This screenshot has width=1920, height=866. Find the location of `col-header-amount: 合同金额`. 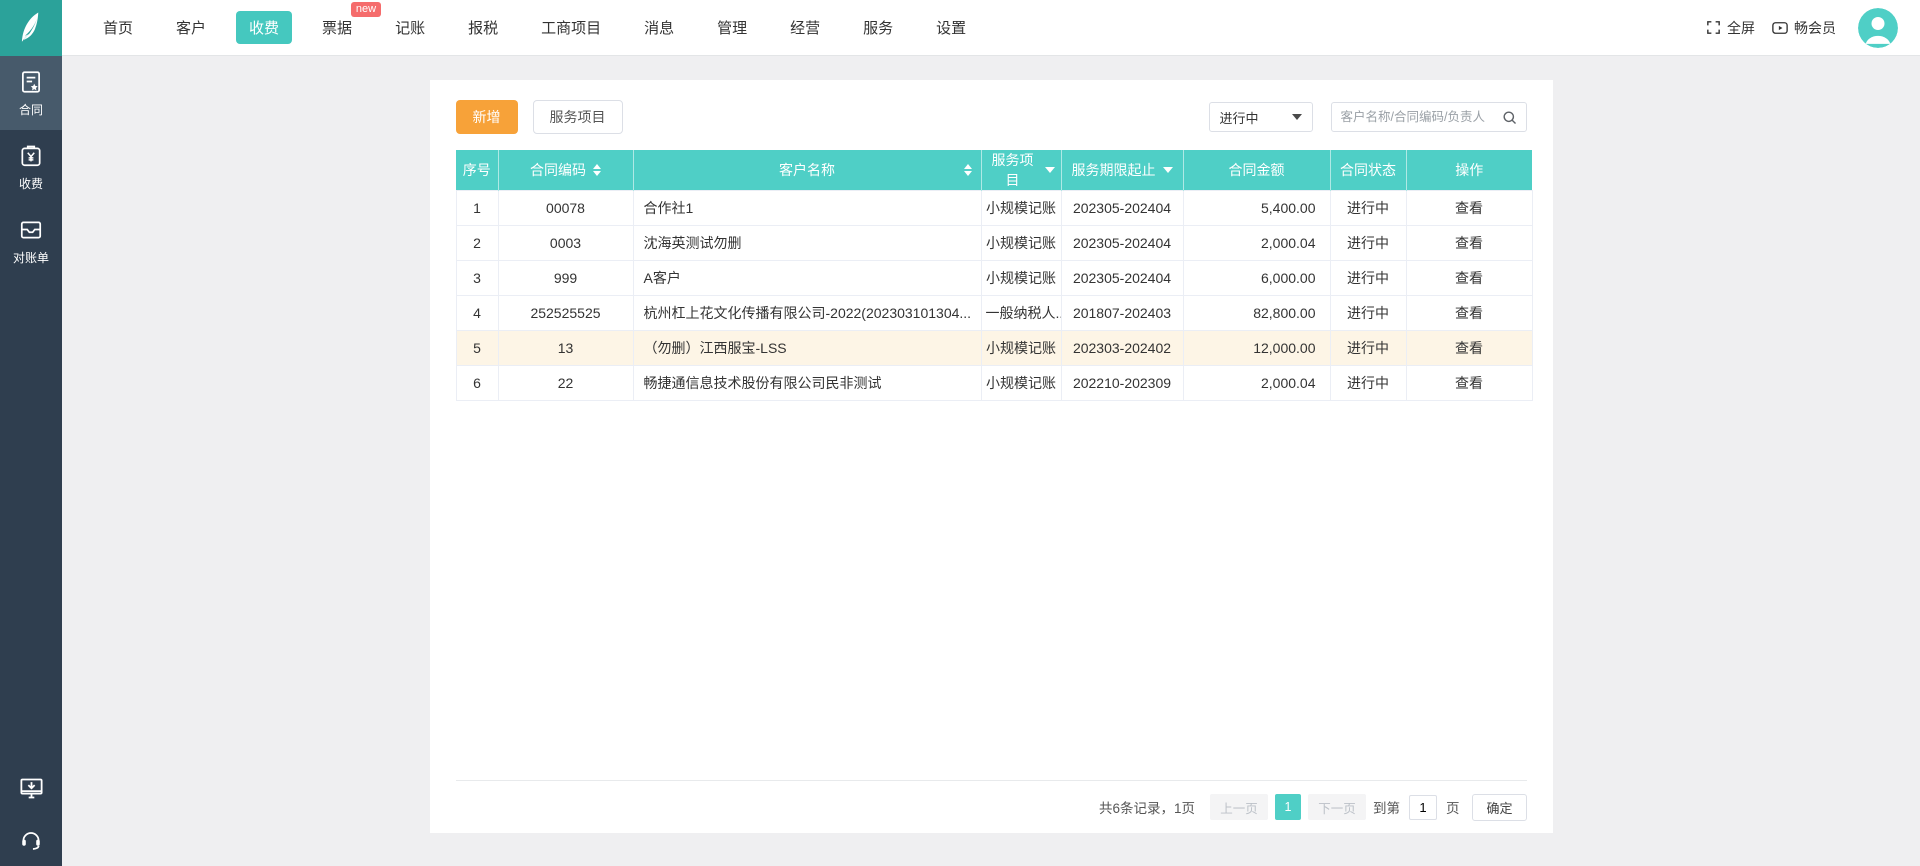

col-header-amount: 合同金额 is located at coordinates (1257, 170).